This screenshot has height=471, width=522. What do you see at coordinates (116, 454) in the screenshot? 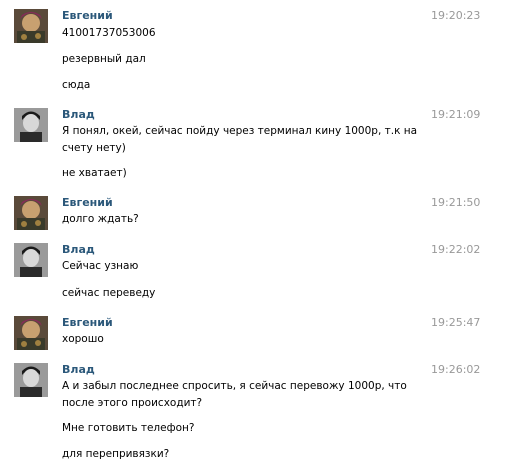
I see `message-text: для перепривязки?` at bounding box center [116, 454].